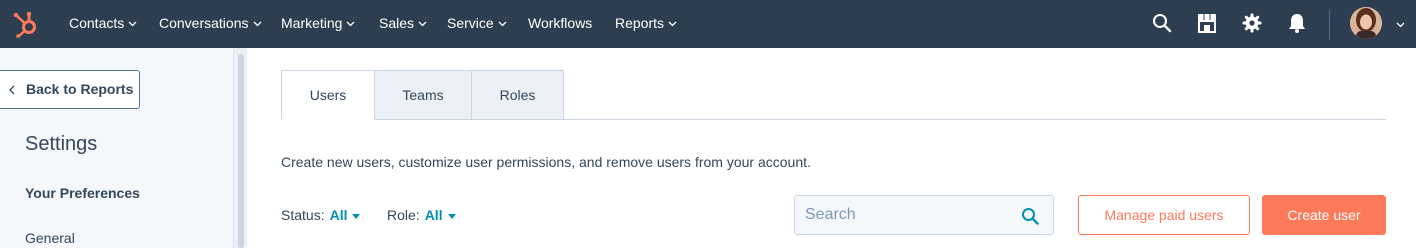 This screenshot has height=248, width=1416. I want to click on chevron-left-icon, so click(12, 90).